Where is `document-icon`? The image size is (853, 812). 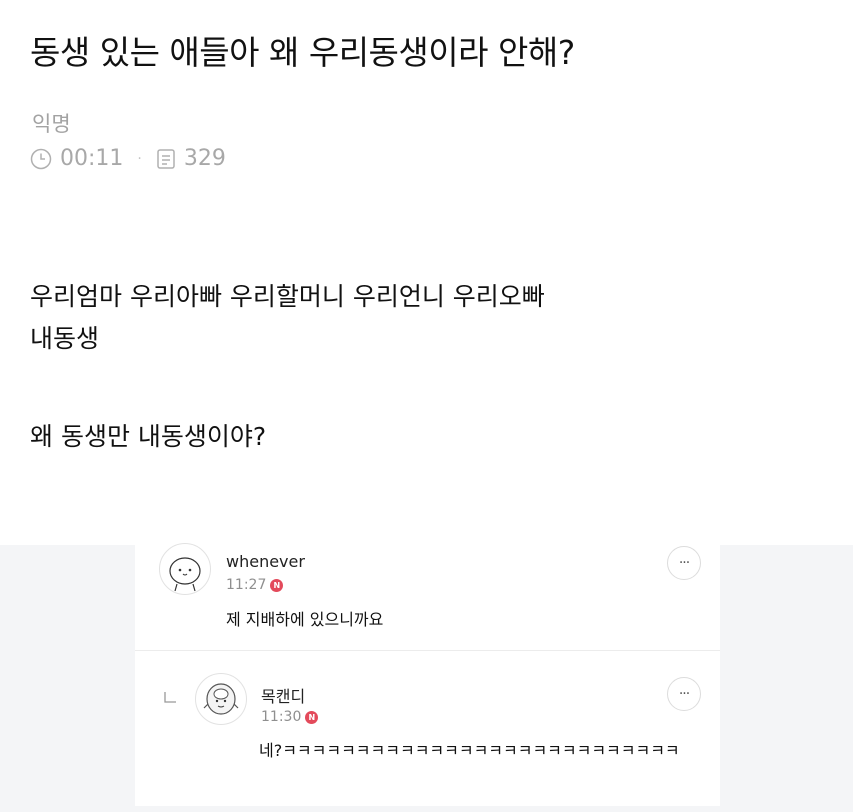 document-icon is located at coordinates (166, 158).